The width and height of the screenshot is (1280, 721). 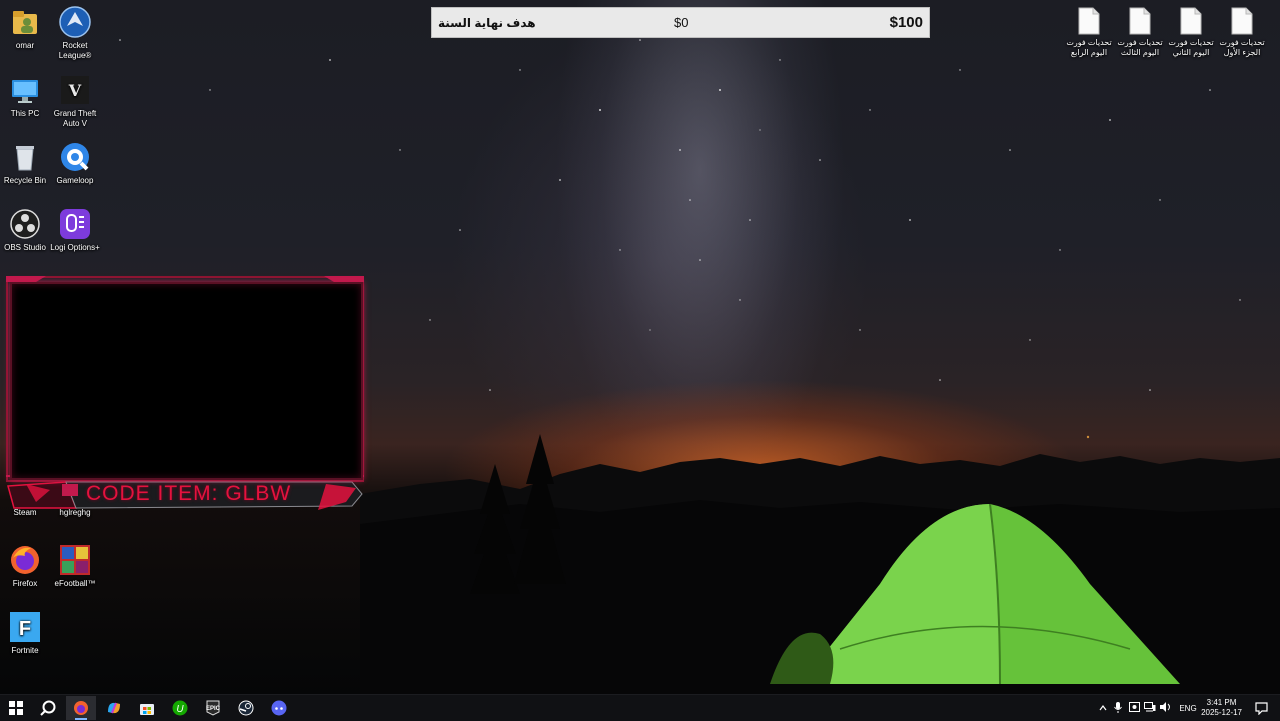 What do you see at coordinates (1089, 47) in the screenshot?
I see `desktop-icon-label: تحديات فورت اليوم الرابع` at bounding box center [1089, 47].